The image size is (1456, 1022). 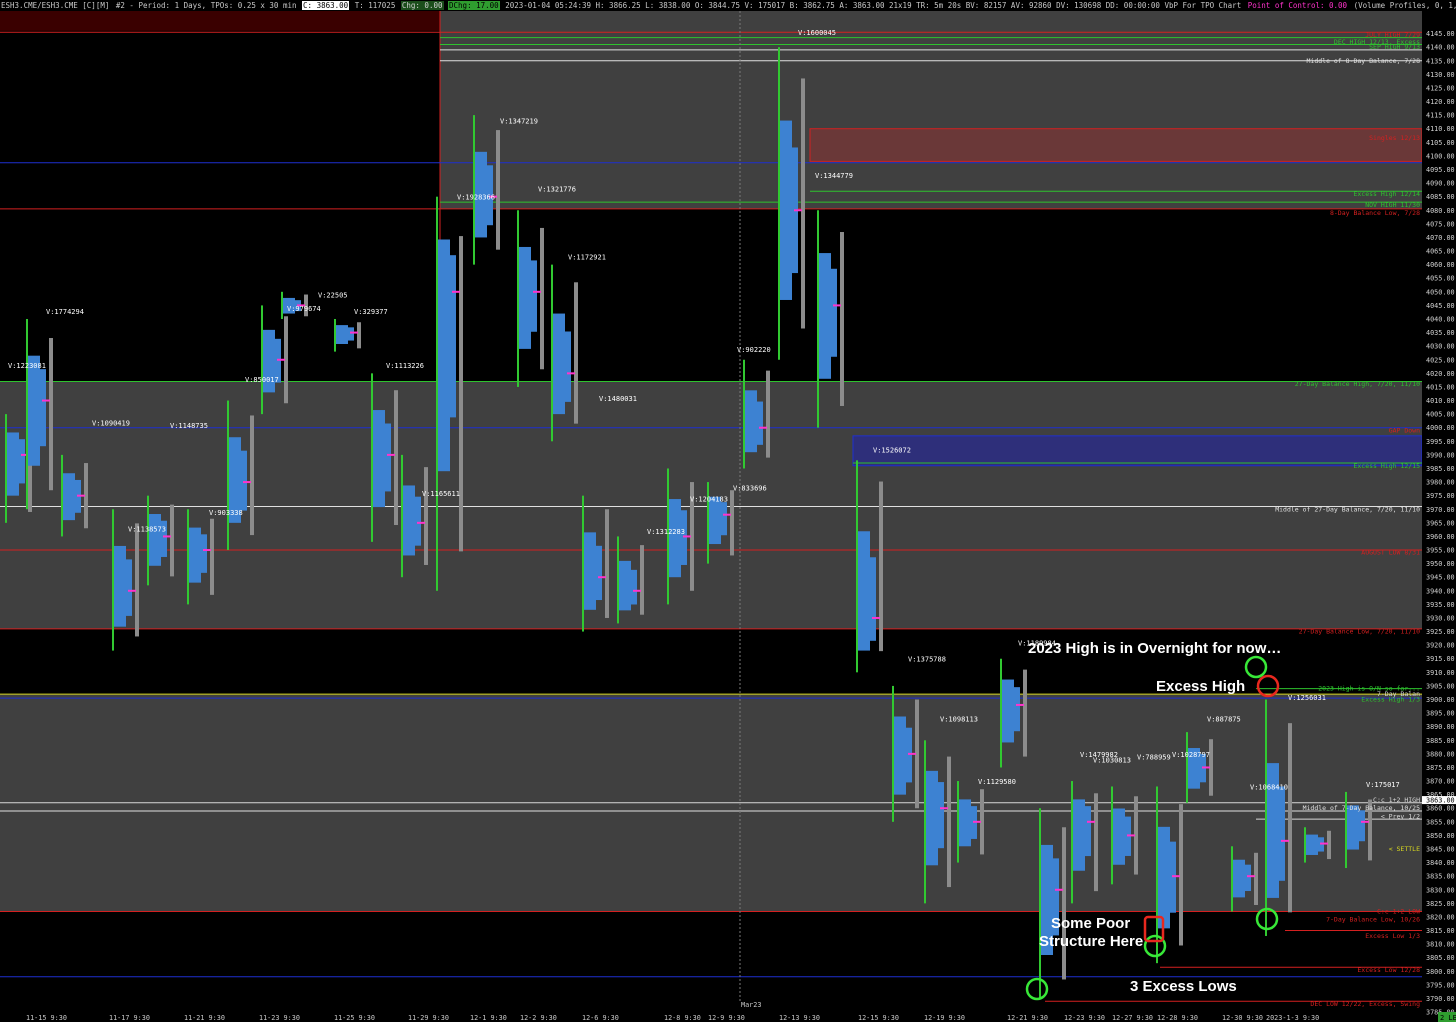 I want to click on time-tick-label: 12-23 9:30, so click(x=1084, y=1018).